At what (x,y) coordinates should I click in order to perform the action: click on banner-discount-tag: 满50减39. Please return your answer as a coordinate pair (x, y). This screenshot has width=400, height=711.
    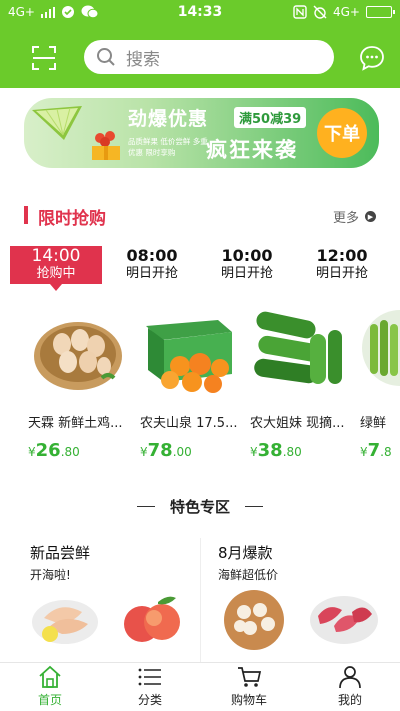
    Looking at the image, I should click on (270, 117).